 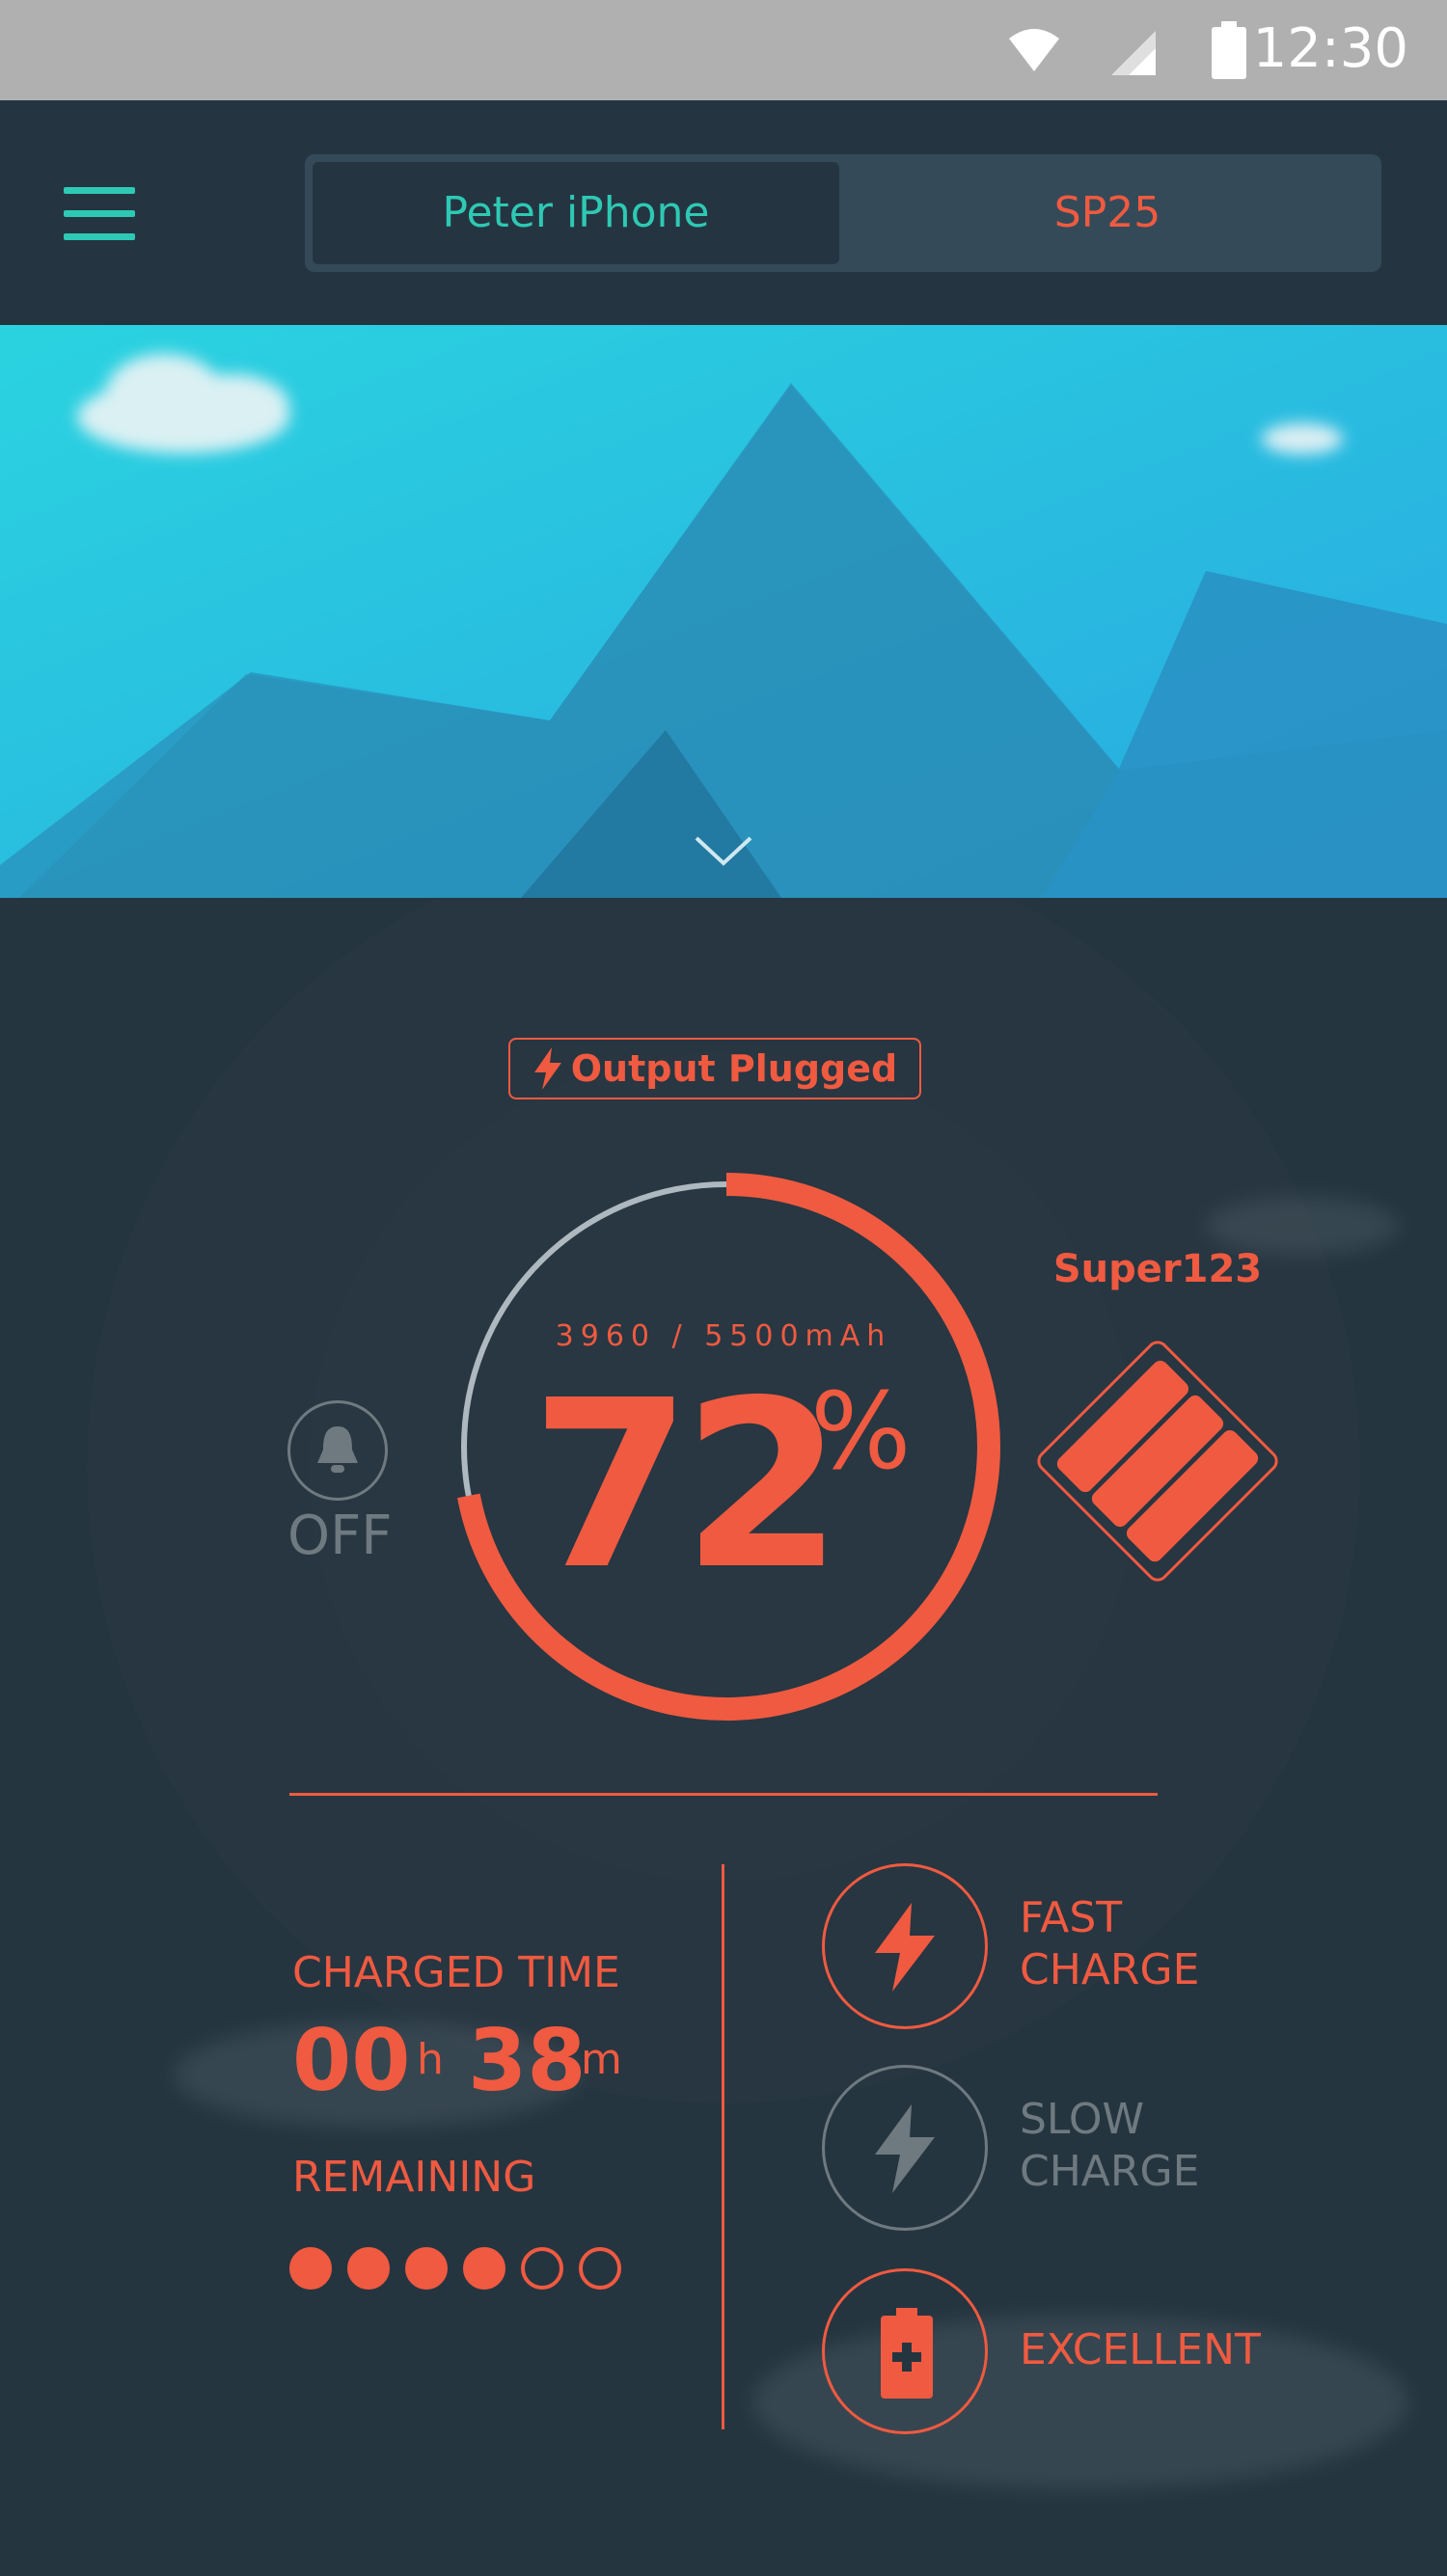 What do you see at coordinates (1330, 48) in the screenshot?
I see `status-time: 12:30` at bounding box center [1330, 48].